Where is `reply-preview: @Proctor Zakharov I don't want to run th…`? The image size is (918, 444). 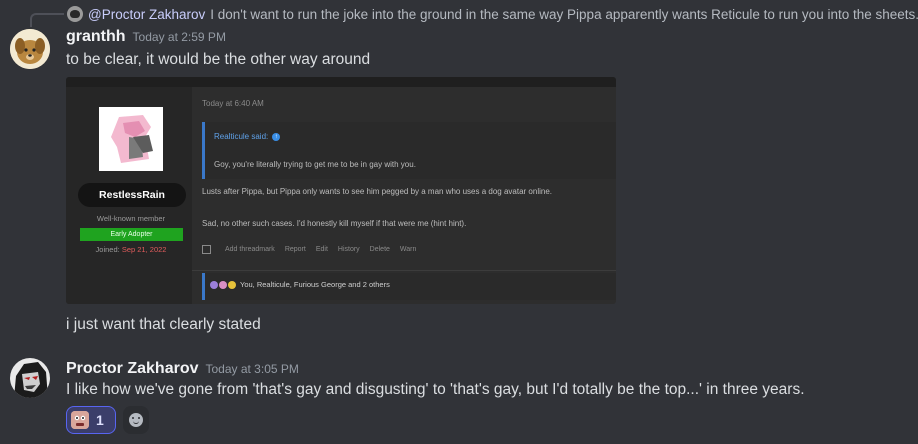
reply-preview: @Proctor Zakharov I don't want to run th… is located at coordinates (492, 14).